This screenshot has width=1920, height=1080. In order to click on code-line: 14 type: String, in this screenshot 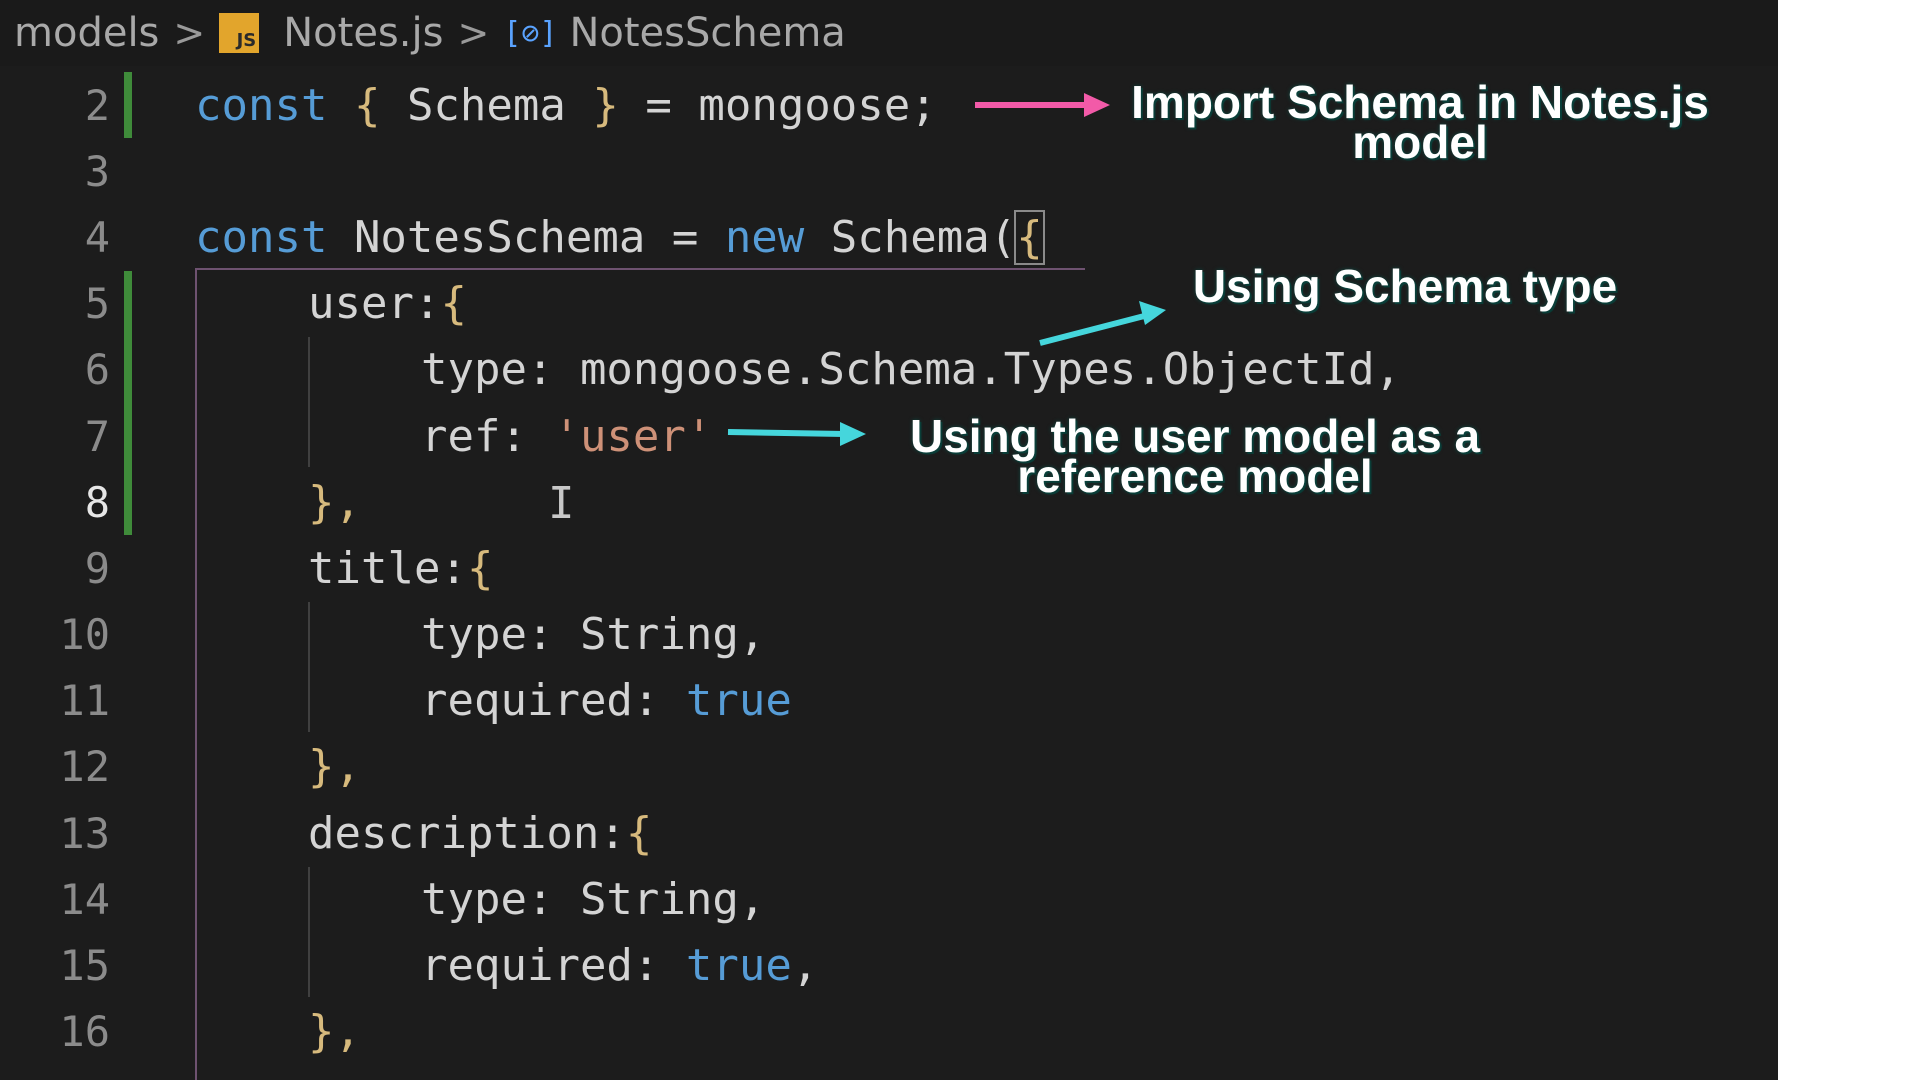, I will do `click(889, 899)`.